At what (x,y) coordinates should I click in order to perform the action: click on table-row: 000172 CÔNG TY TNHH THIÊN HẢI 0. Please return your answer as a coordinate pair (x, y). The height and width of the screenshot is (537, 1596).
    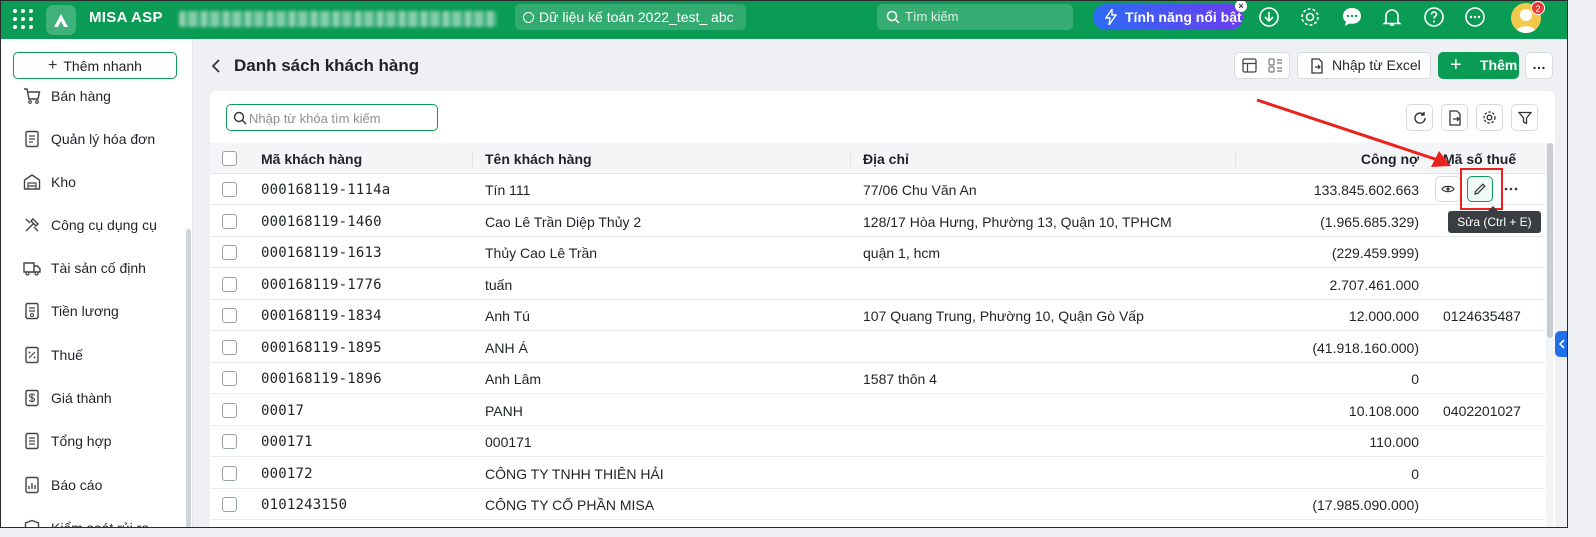
    Looking at the image, I should click on (877, 473).